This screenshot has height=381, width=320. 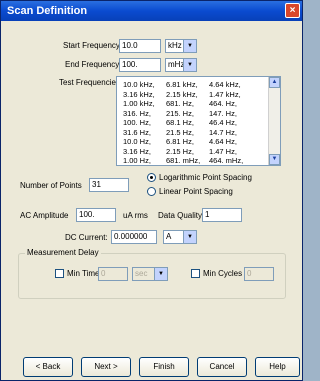 I want to click on frequency-value: 31.6 Hz,, so click(x=137, y=132).